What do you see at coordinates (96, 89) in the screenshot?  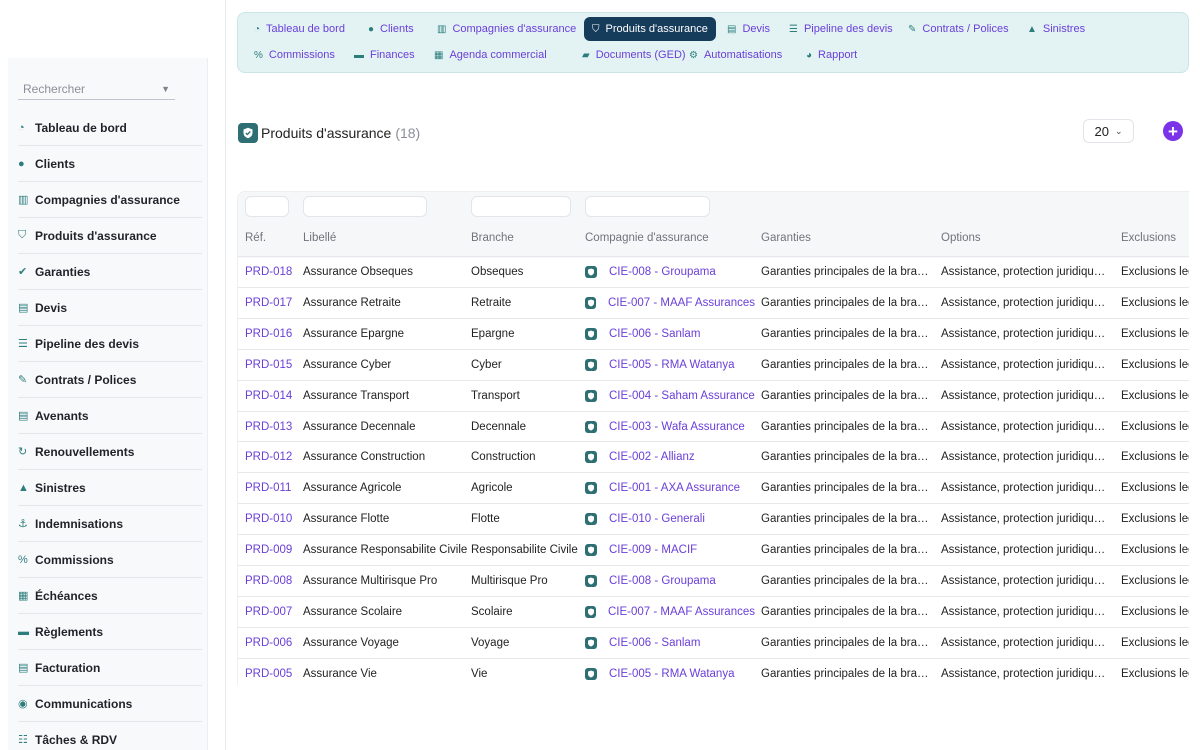 I see `search-select: Rechercher ▼` at bounding box center [96, 89].